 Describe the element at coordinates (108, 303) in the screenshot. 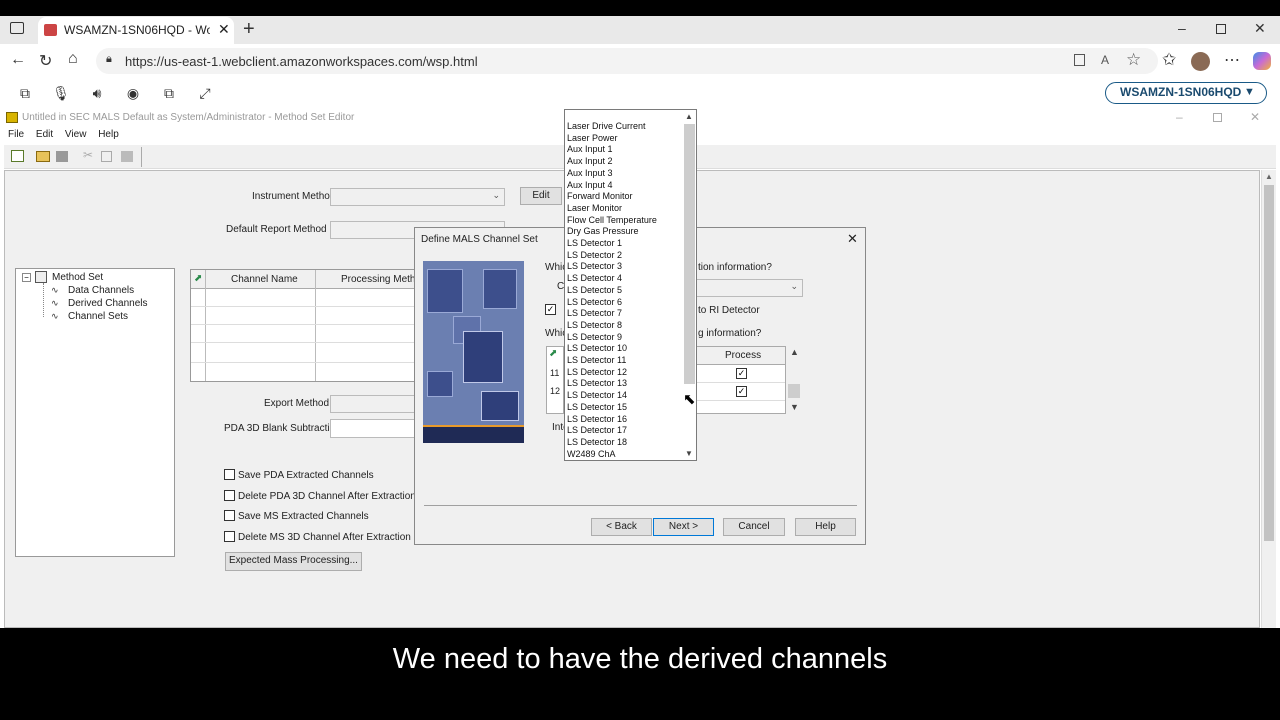

I see `tree-item-derived-channels: Derived Channels` at that location.